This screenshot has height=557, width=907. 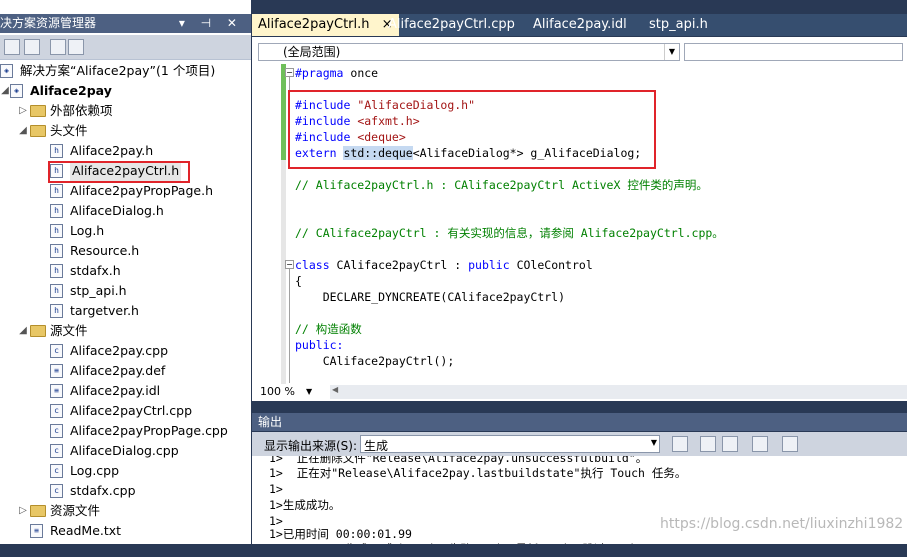 I want to click on tree-item-label: 源文件, so click(x=69, y=330).